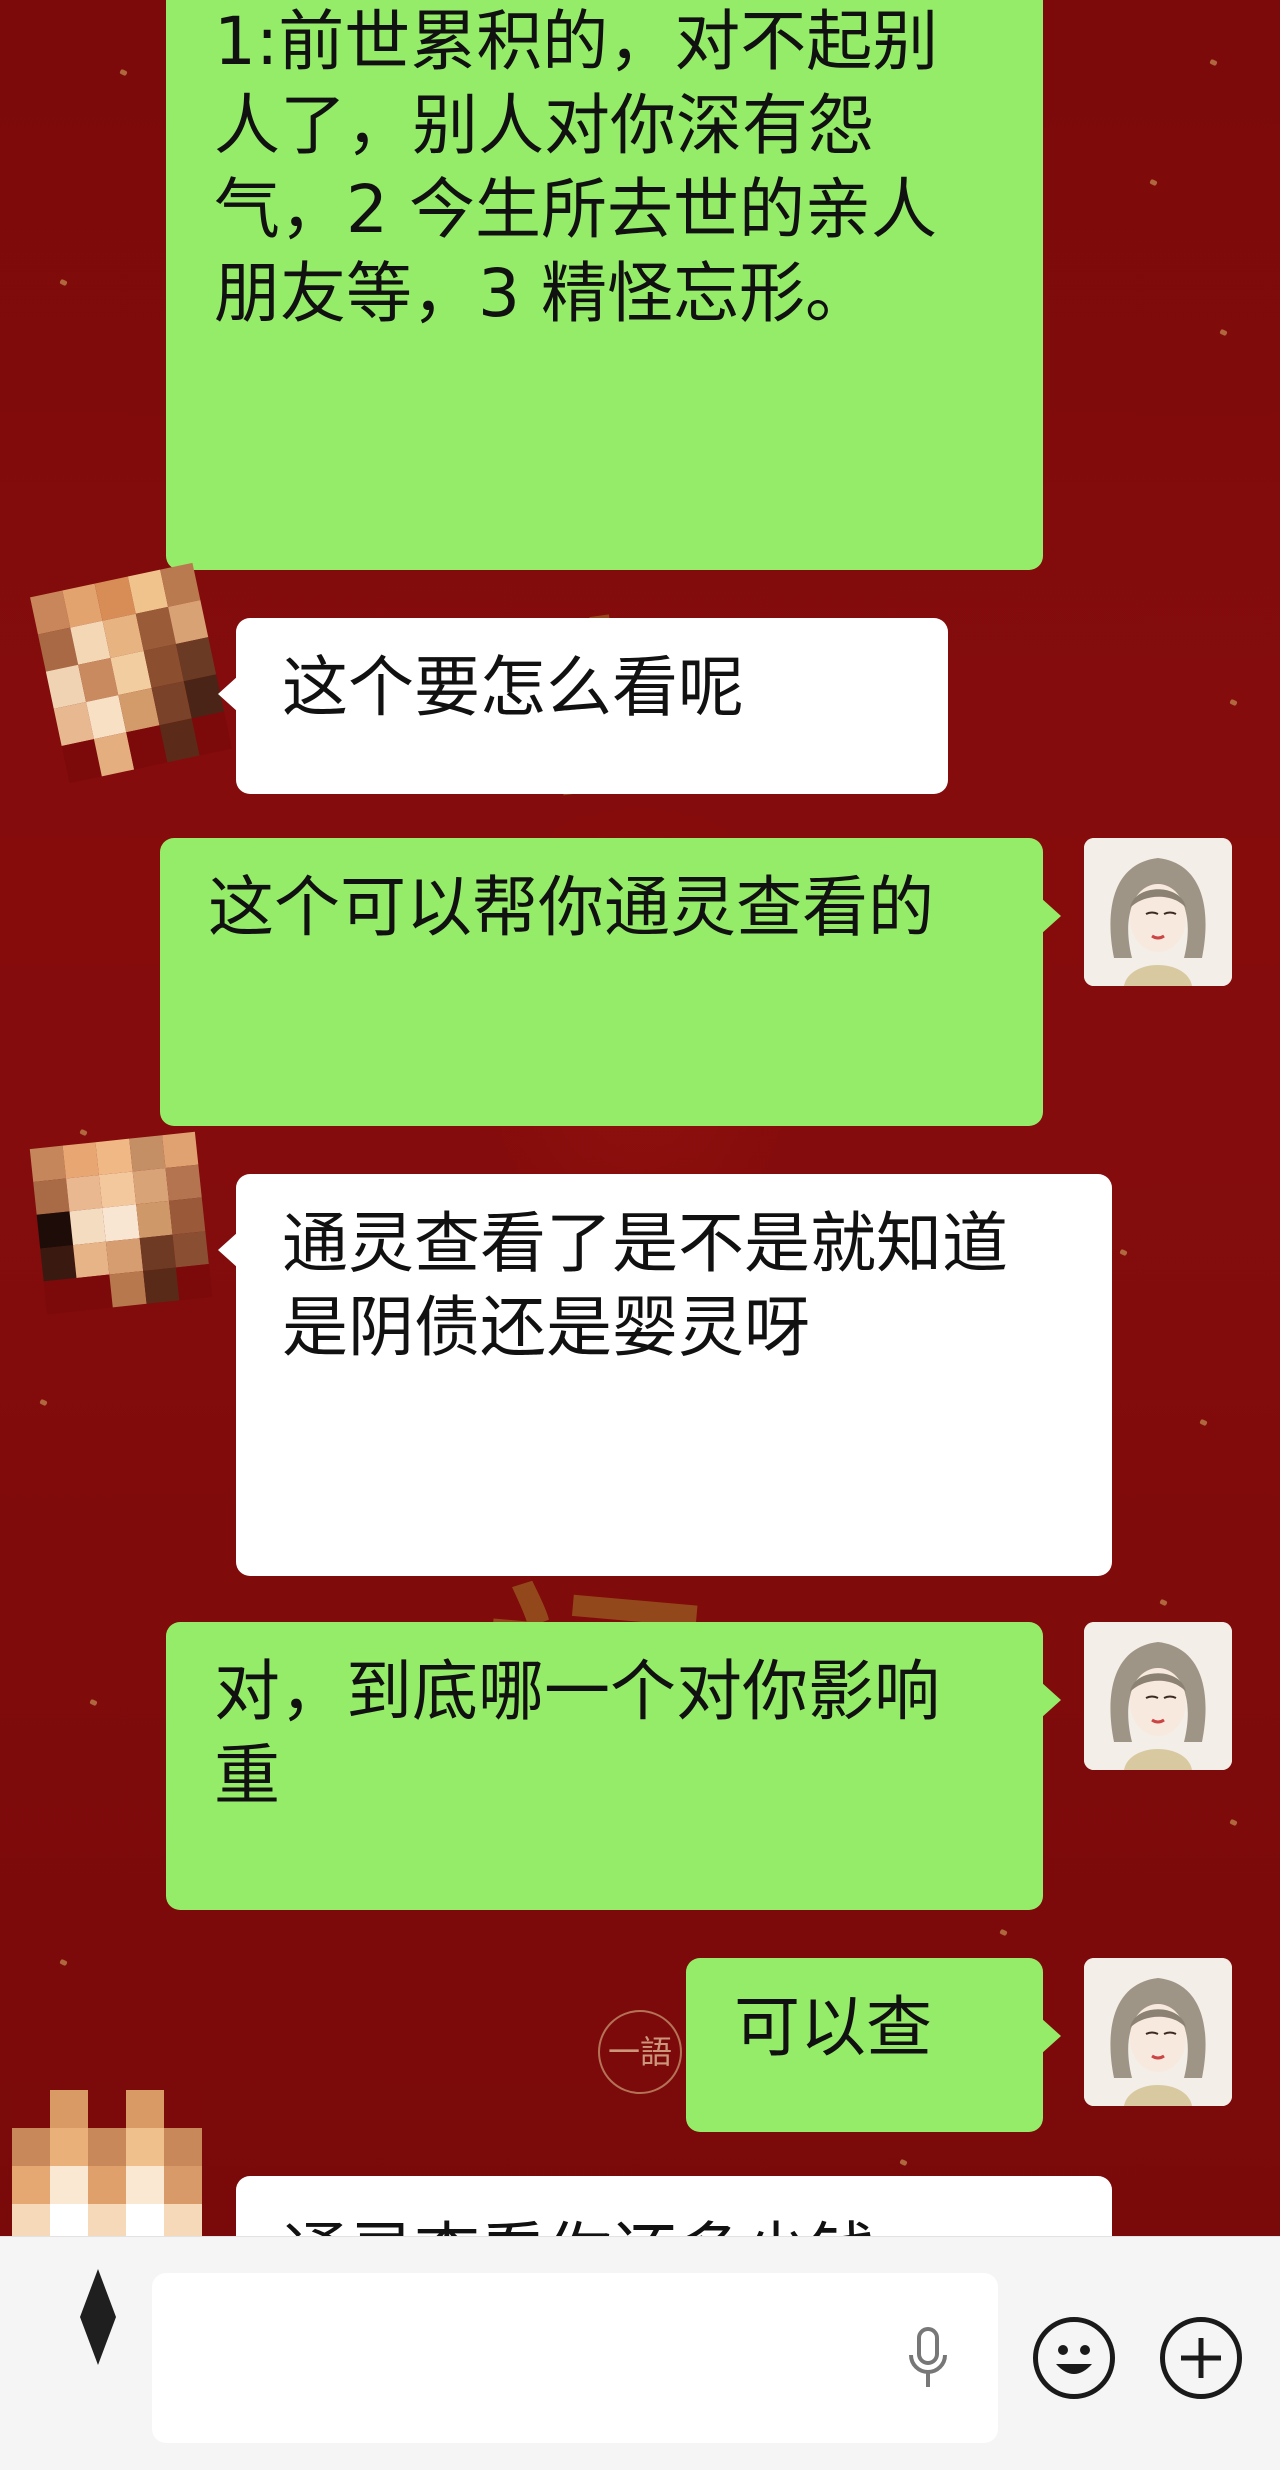 Image resolution: width=1280 pixels, height=2470 pixels. What do you see at coordinates (873, 2045) in the screenshot?
I see `message-bubble-sent: 可以查` at bounding box center [873, 2045].